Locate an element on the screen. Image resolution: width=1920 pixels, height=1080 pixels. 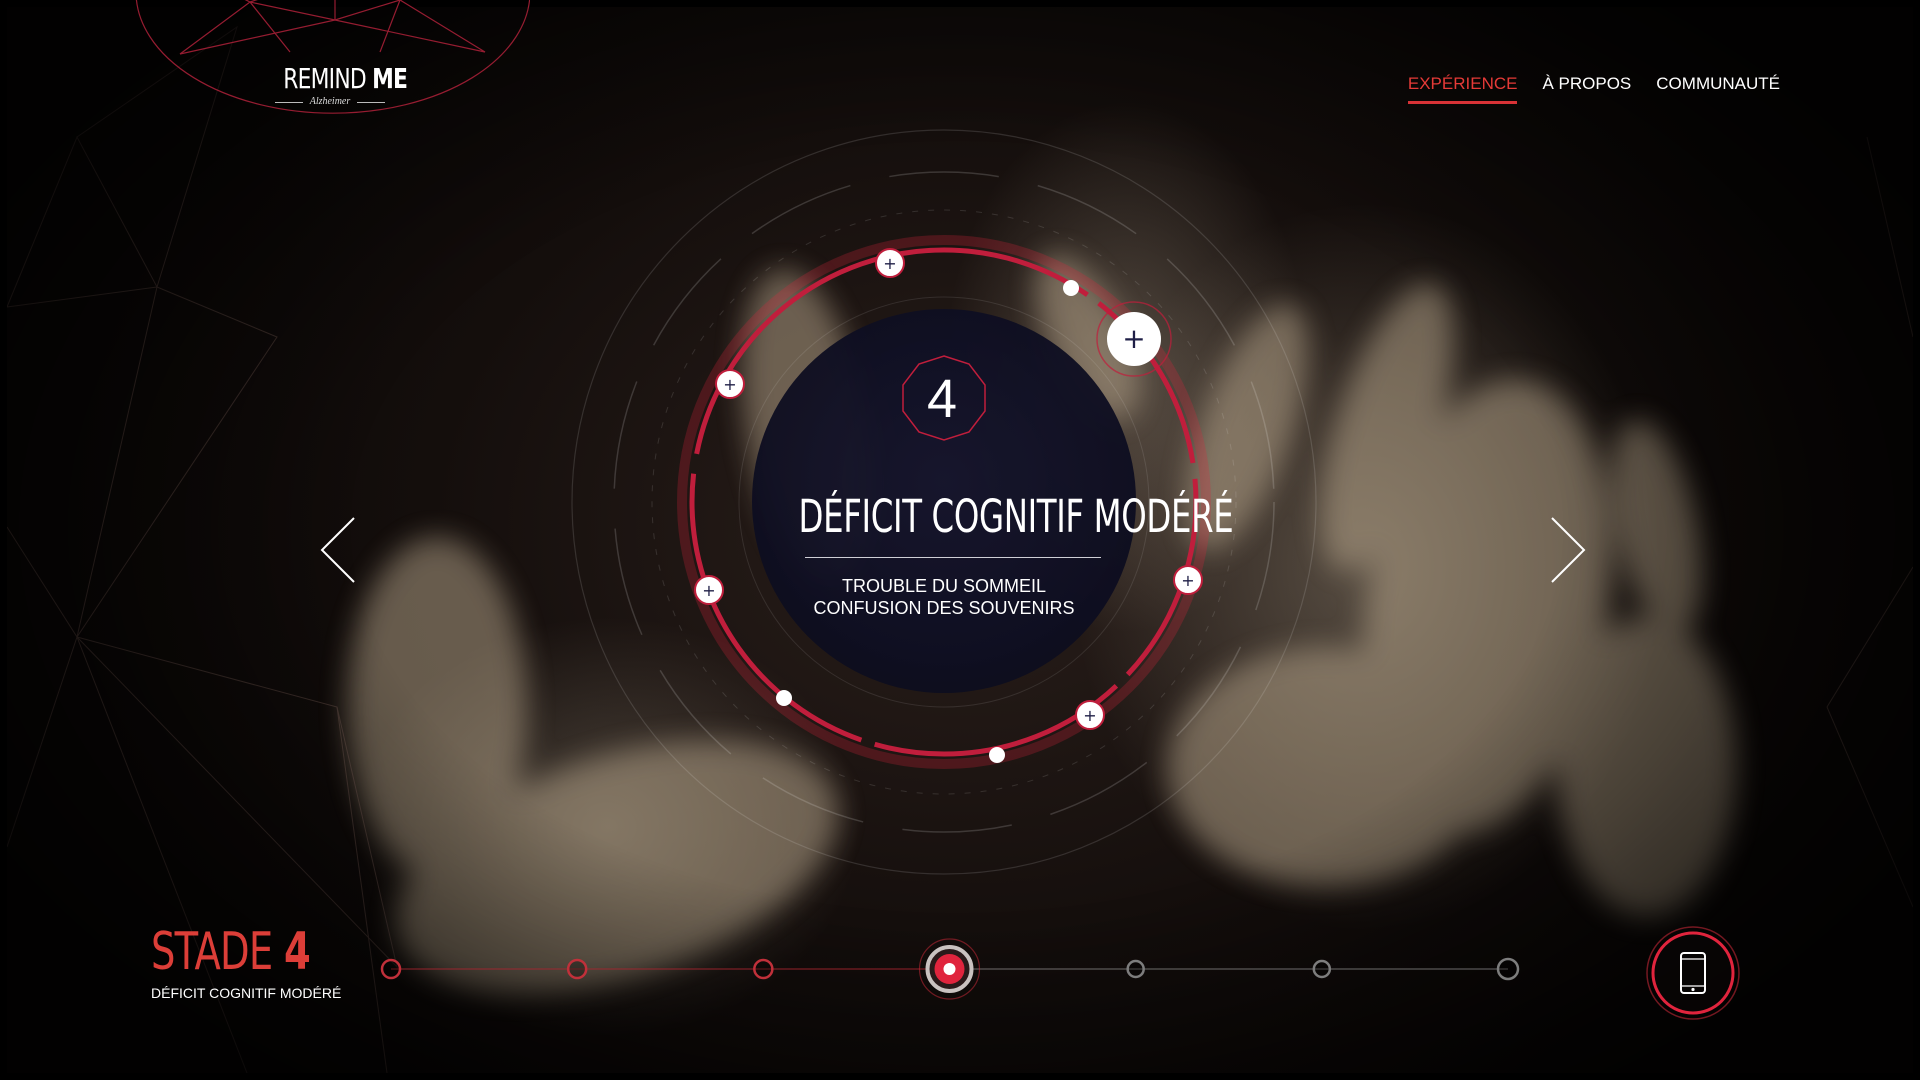
nav-experience: EXPÉRIENCE is located at coordinates (1462, 89).